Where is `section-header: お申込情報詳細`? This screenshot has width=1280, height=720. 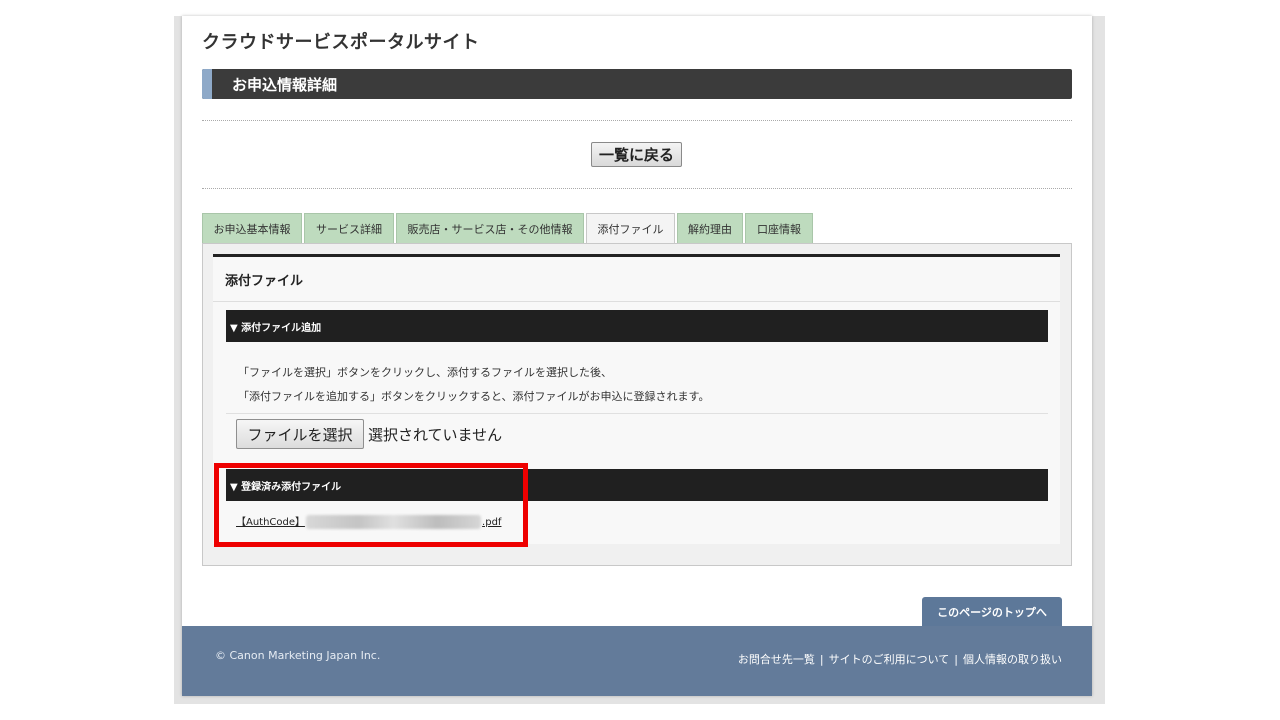
section-header: お申込情報詳細 is located at coordinates (637, 84).